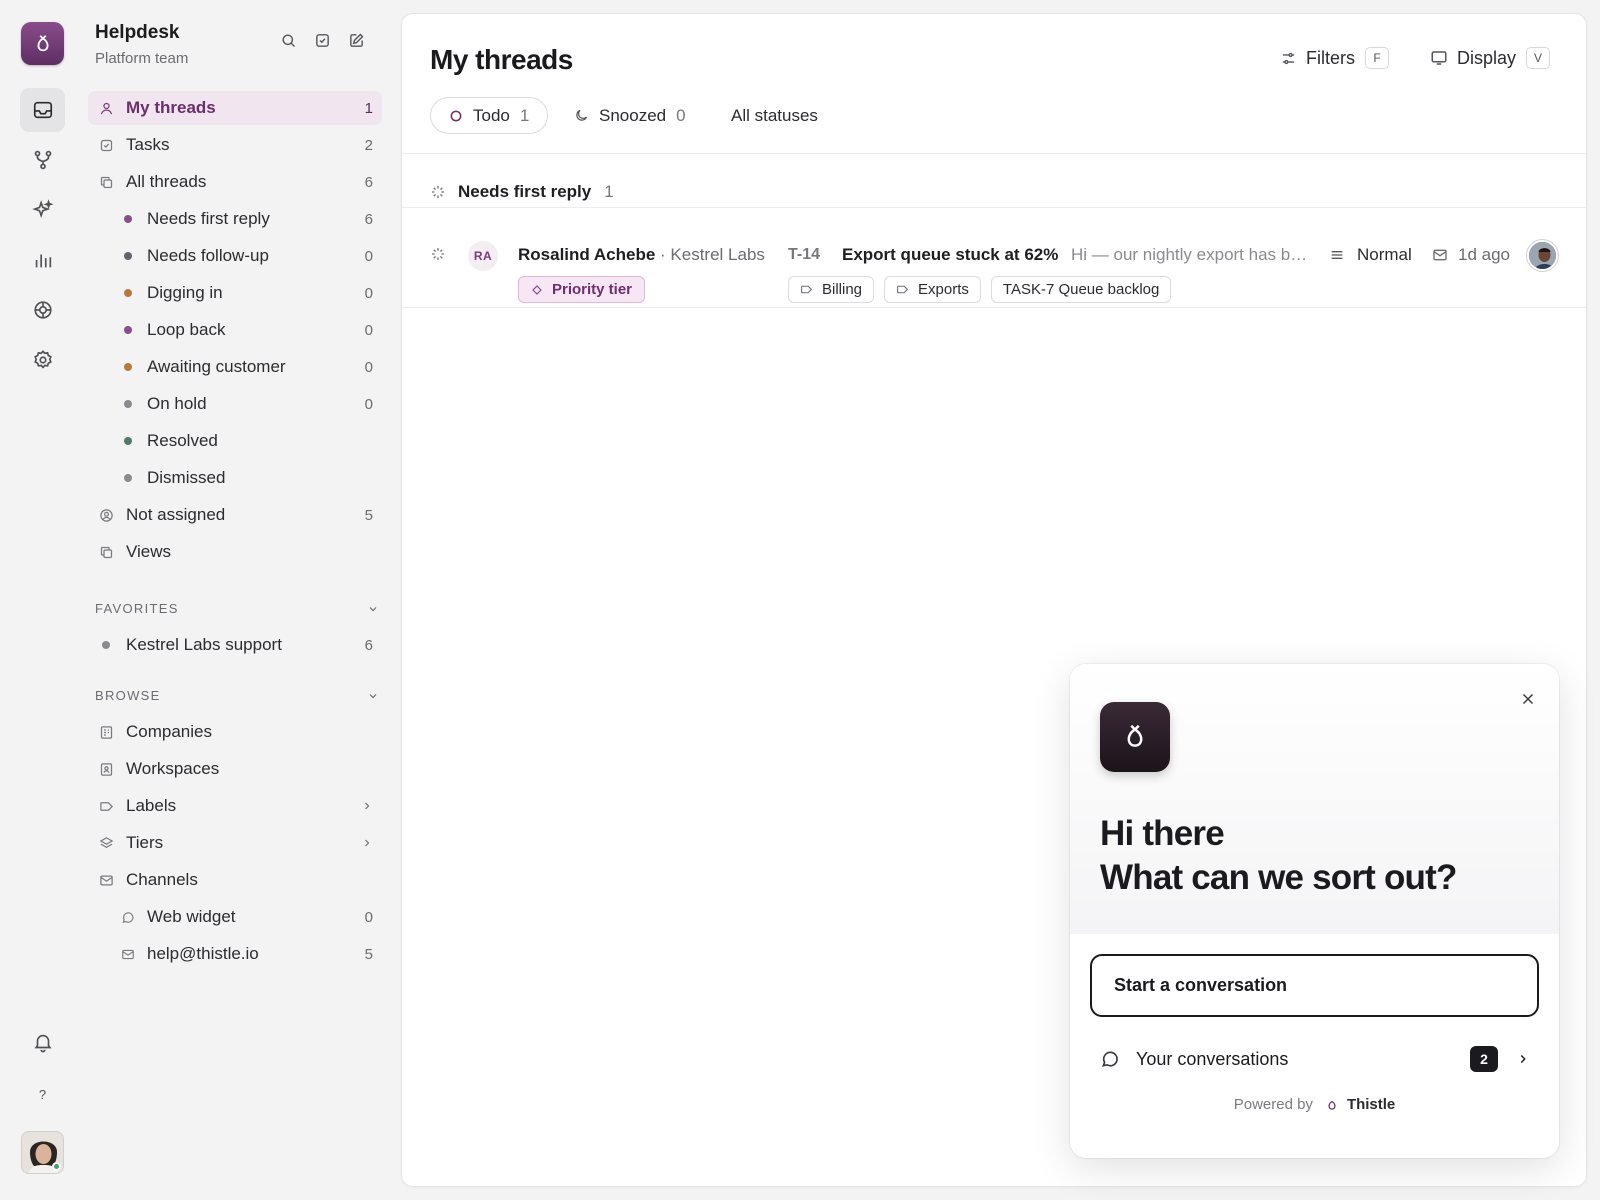 The height and width of the screenshot is (1200, 1600). I want to click on your-conversations-link: Your conversations 2, so click(1315, 1059).